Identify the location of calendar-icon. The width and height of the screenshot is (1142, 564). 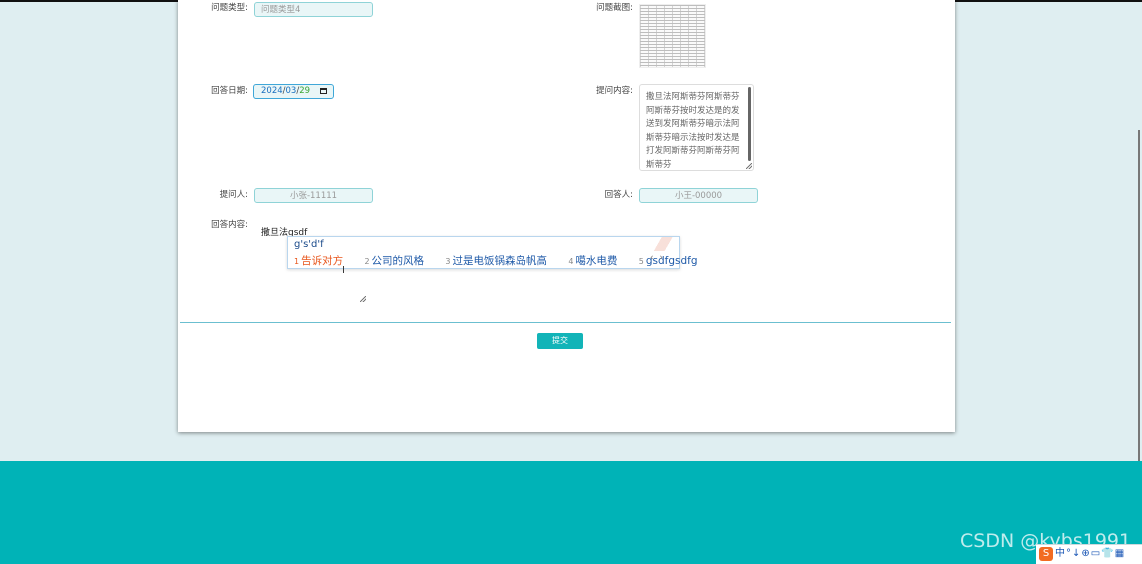
(323, 91).